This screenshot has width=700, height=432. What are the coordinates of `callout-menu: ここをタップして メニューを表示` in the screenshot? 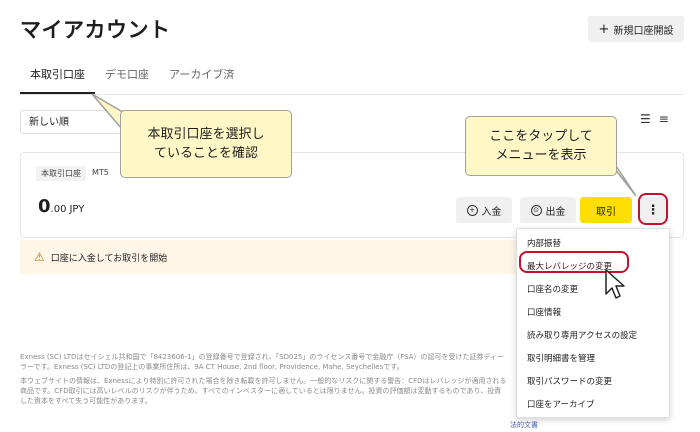 It's located at (541, 146).